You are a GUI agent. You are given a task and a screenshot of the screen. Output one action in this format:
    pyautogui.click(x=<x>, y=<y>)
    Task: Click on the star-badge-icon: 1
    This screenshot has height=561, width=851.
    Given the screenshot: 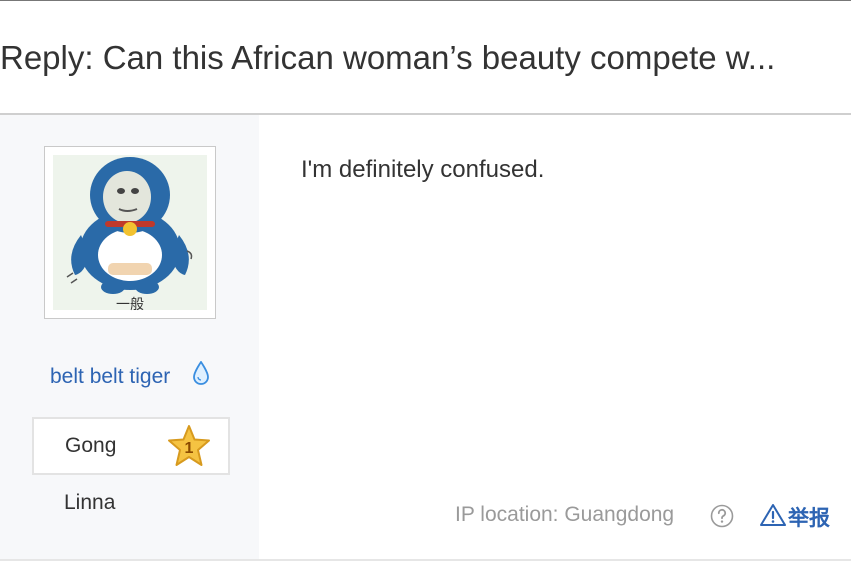 What is the action you would take?
    pyautogui.click(x=189, y=448)
    